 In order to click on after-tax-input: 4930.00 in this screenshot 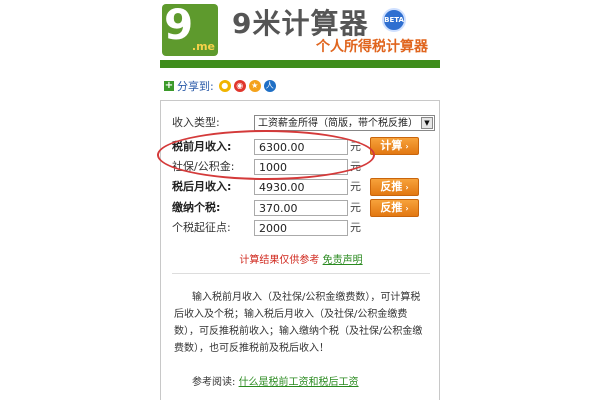, I will do `click(301, 187)`.